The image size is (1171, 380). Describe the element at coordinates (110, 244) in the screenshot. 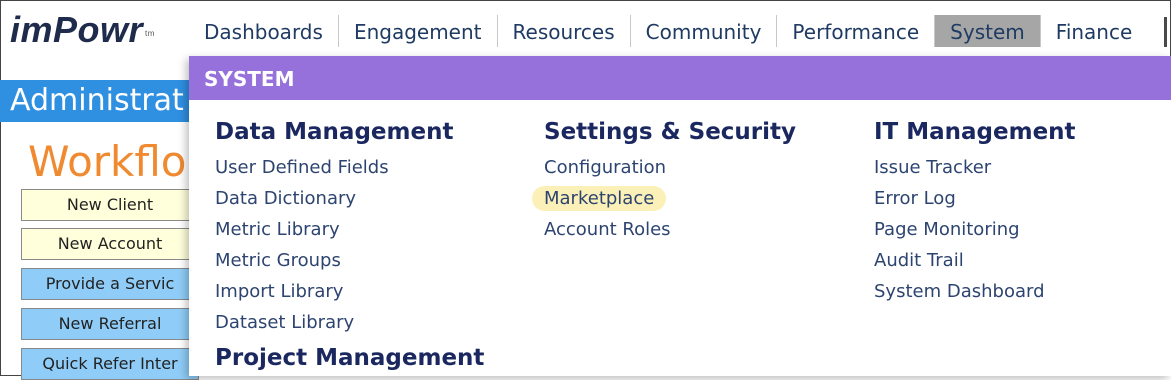

I see `new-account-button: New Account` at that location.